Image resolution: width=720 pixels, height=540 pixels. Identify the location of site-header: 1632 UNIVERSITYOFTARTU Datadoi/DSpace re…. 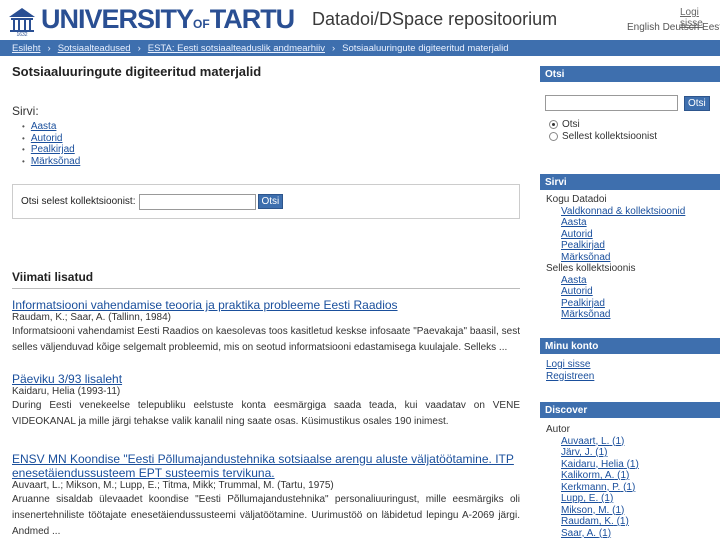
(360, 20).